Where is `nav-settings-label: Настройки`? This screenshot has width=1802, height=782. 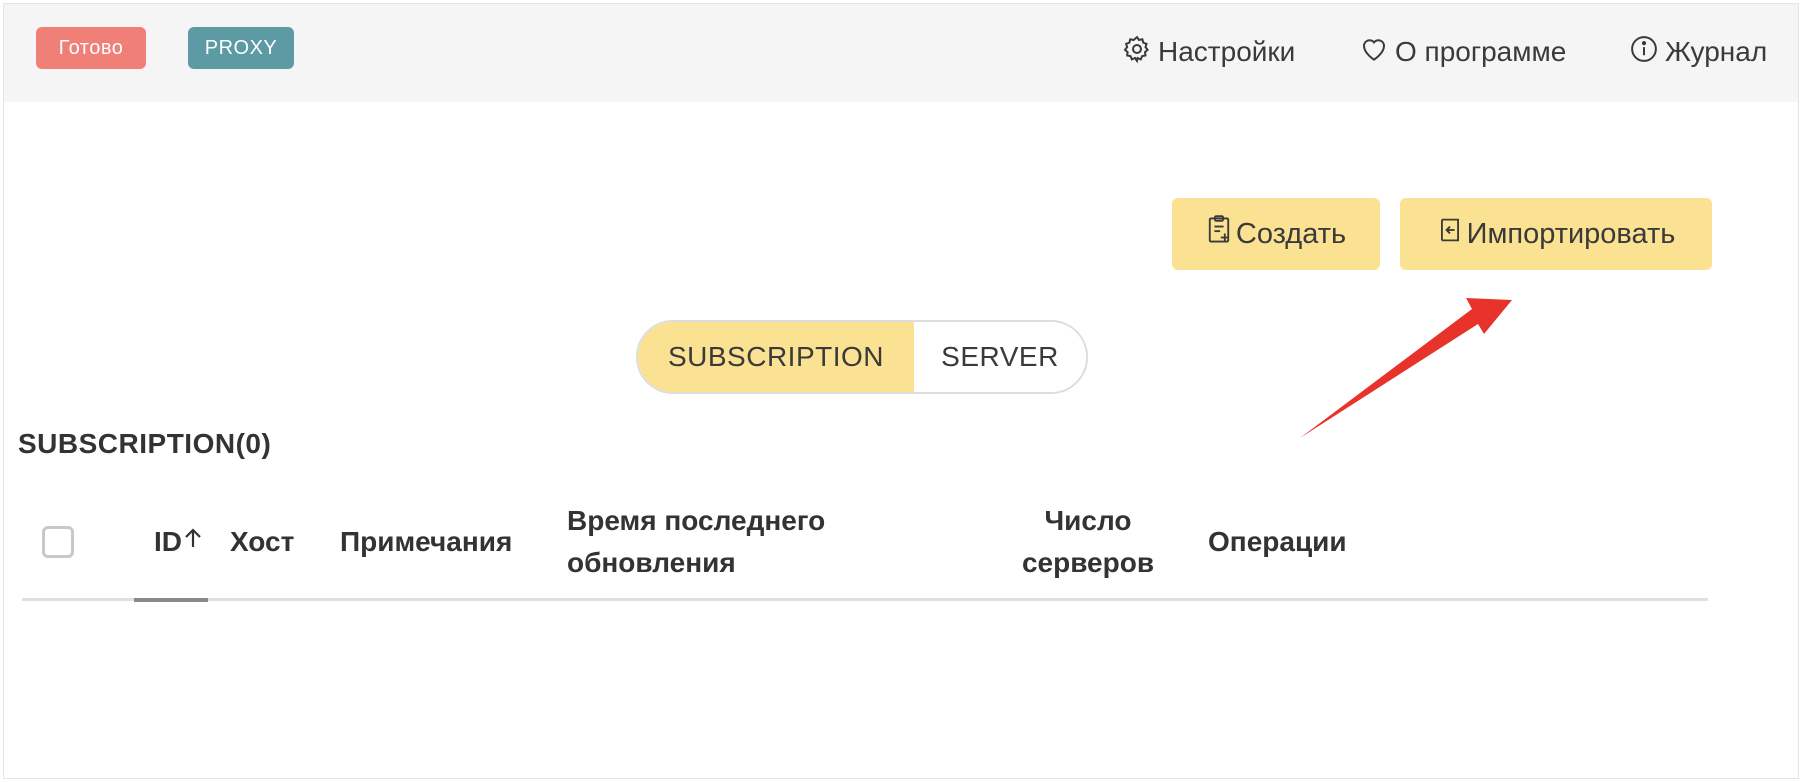 nav-settings-label: Настройки is located at coordinates (1227, 51).